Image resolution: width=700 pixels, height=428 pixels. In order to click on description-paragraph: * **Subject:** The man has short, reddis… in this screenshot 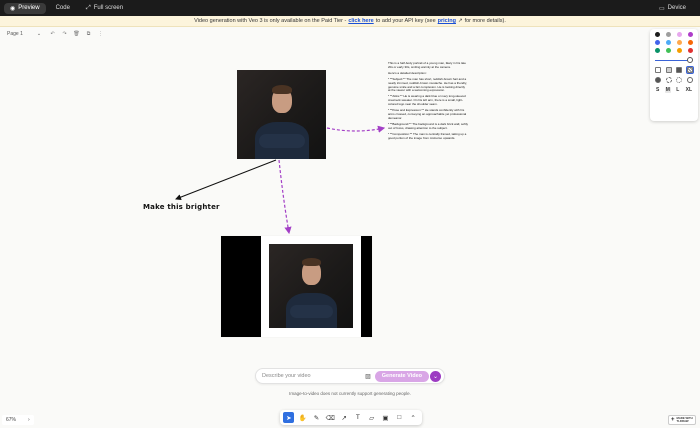, I will do `click(427, 84)`.